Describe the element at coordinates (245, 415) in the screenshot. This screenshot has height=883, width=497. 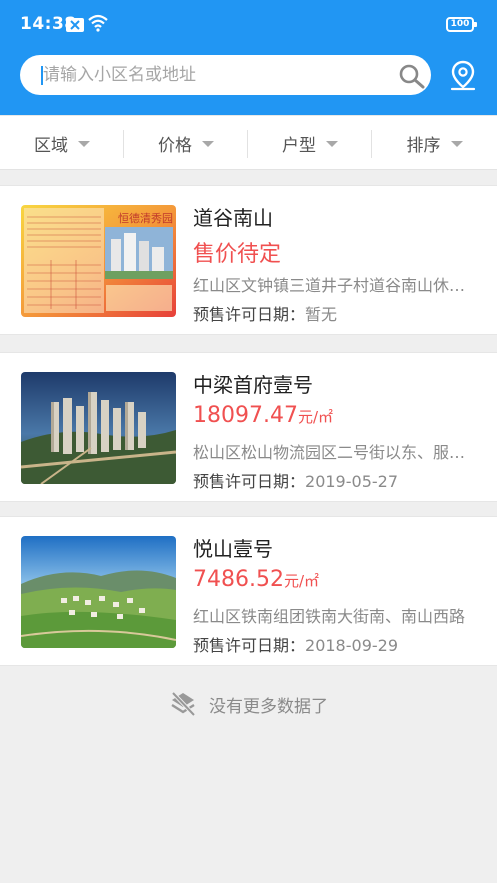
I see `price-value: 18097.47` at that location.